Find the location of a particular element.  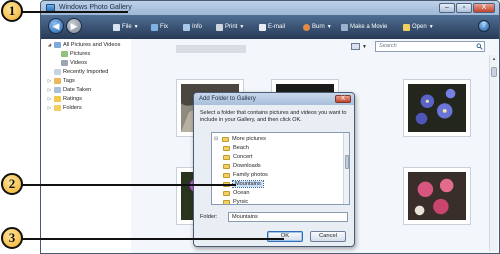

nav-item-label: Tags is located at coordinates (69, 81).